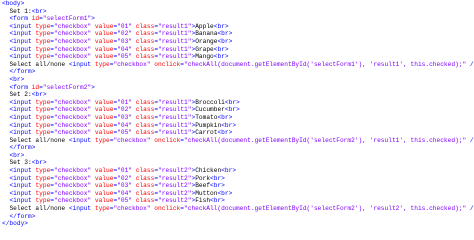 The image size is (474, 240). Describe the element at coordinates (15, 224) in the screenshot. I see `code-token-tag: </body>` at that location.